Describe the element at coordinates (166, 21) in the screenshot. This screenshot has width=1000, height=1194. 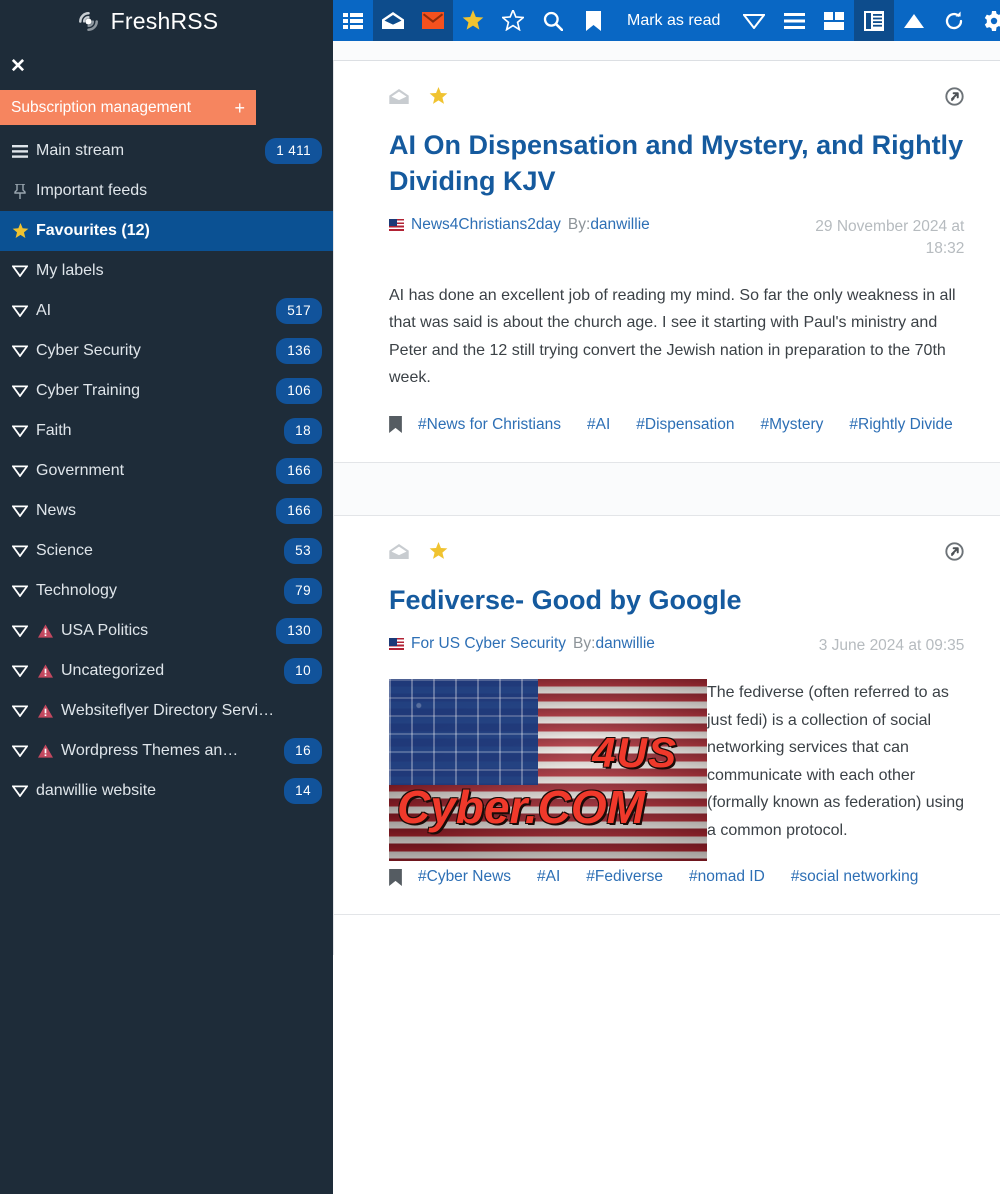
I see `brand-header: FreshRSS` at that location.